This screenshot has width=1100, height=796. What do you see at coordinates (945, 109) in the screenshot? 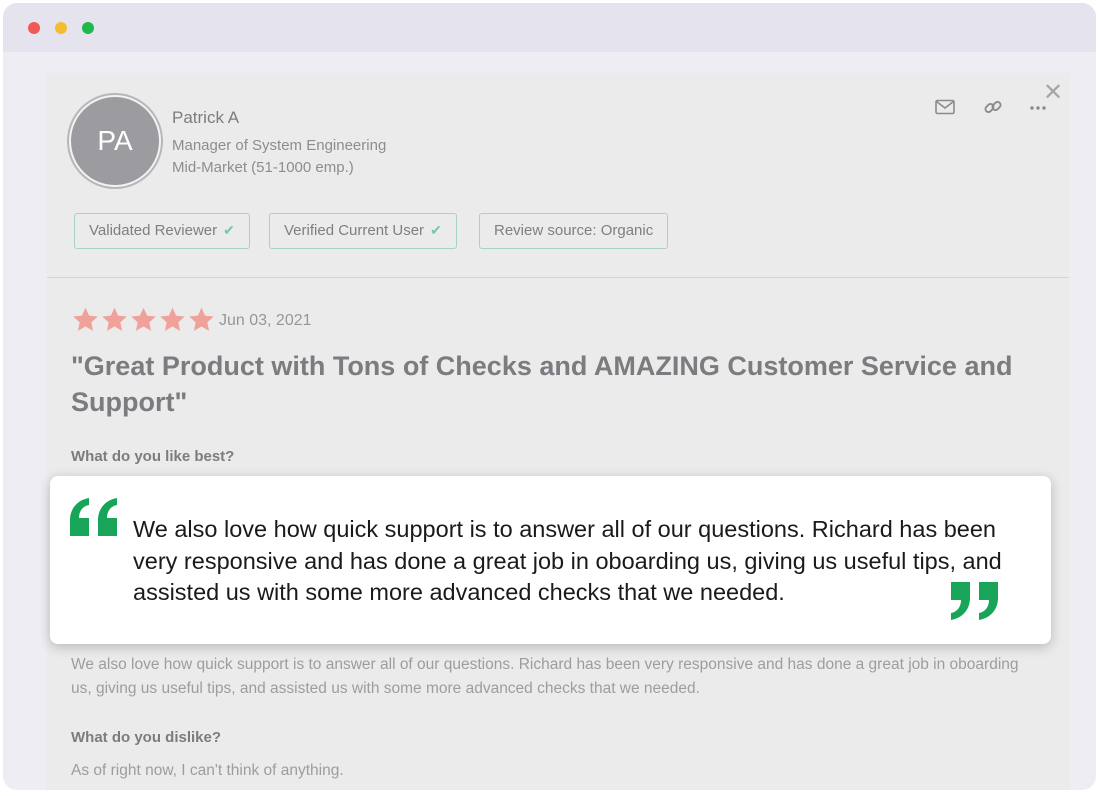
I see `envelope-icon` at bounding box center [945, 109].